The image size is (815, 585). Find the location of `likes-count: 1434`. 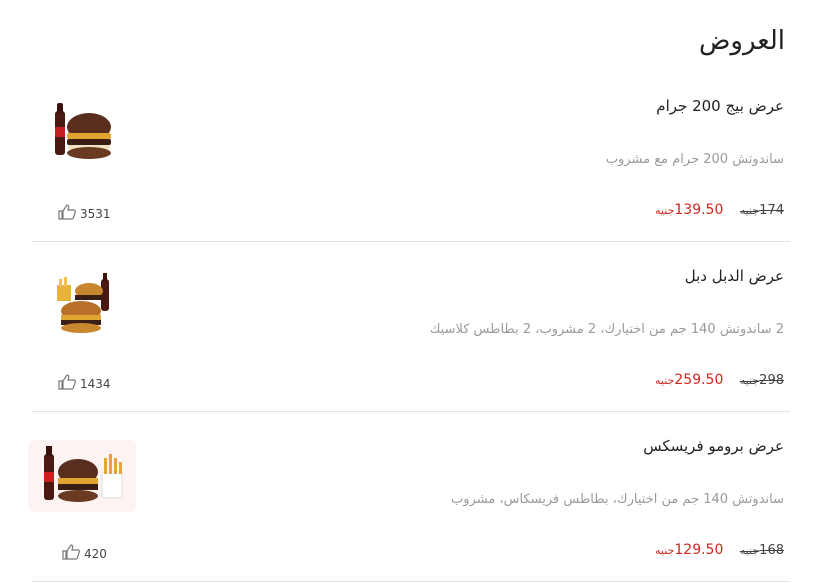

likes-count: 1434 is located at coordinates (84, 383).